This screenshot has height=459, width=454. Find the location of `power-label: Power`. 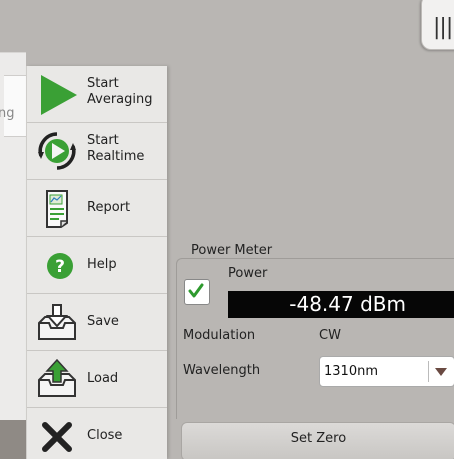

power-label: Power is located at coordinates (248, 273).